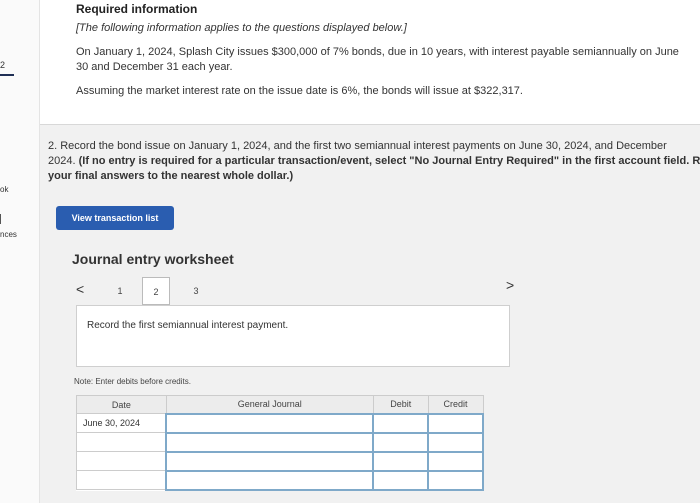 This screenshot has height=503, width=700. What do you see at coordinates (2, 219) in the screenshot?
I see `bracket-mark` at bounding box center [2, 219].